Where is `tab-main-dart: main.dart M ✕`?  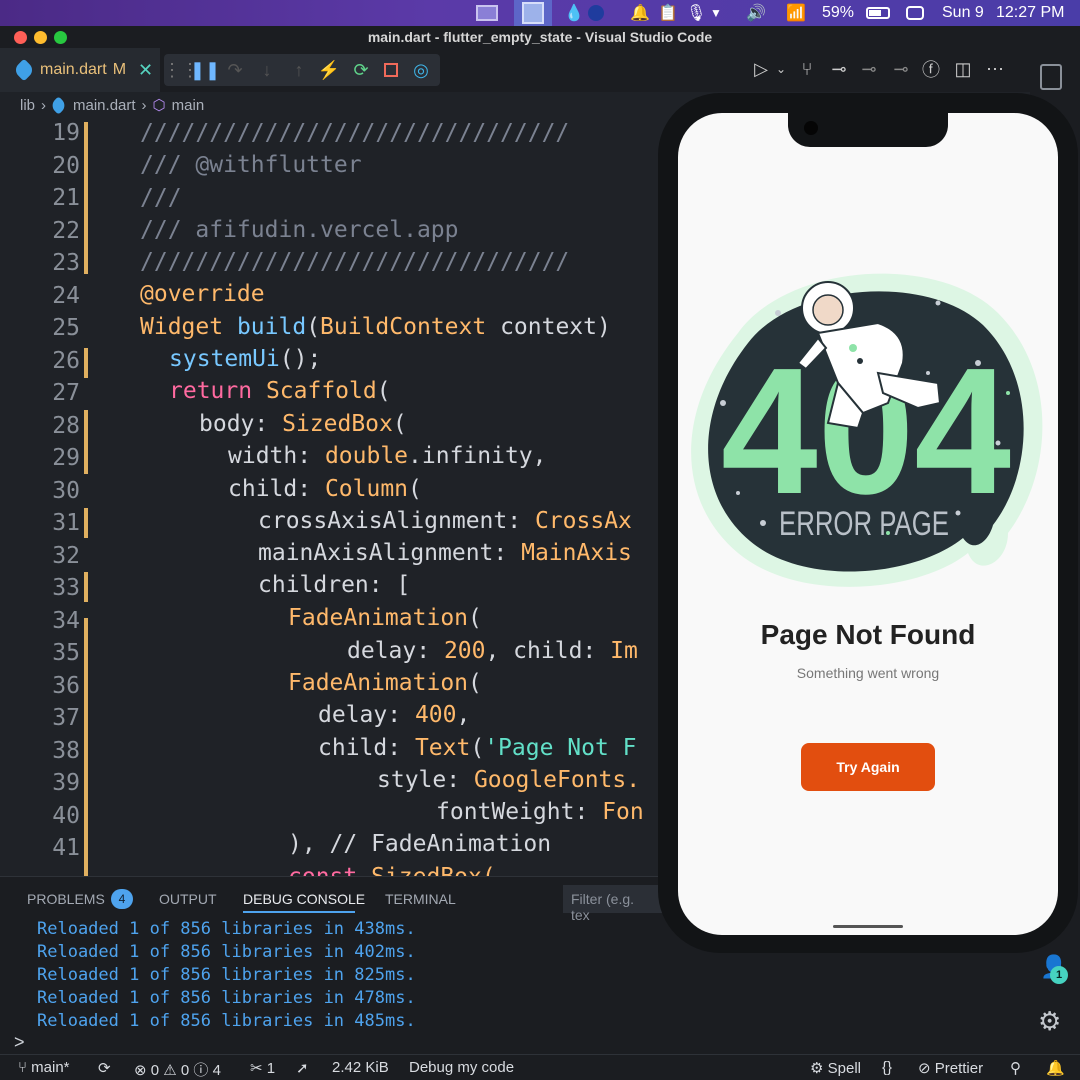 tab-main-dart: main.dart M ✕ is located at coordinates (80, 70).